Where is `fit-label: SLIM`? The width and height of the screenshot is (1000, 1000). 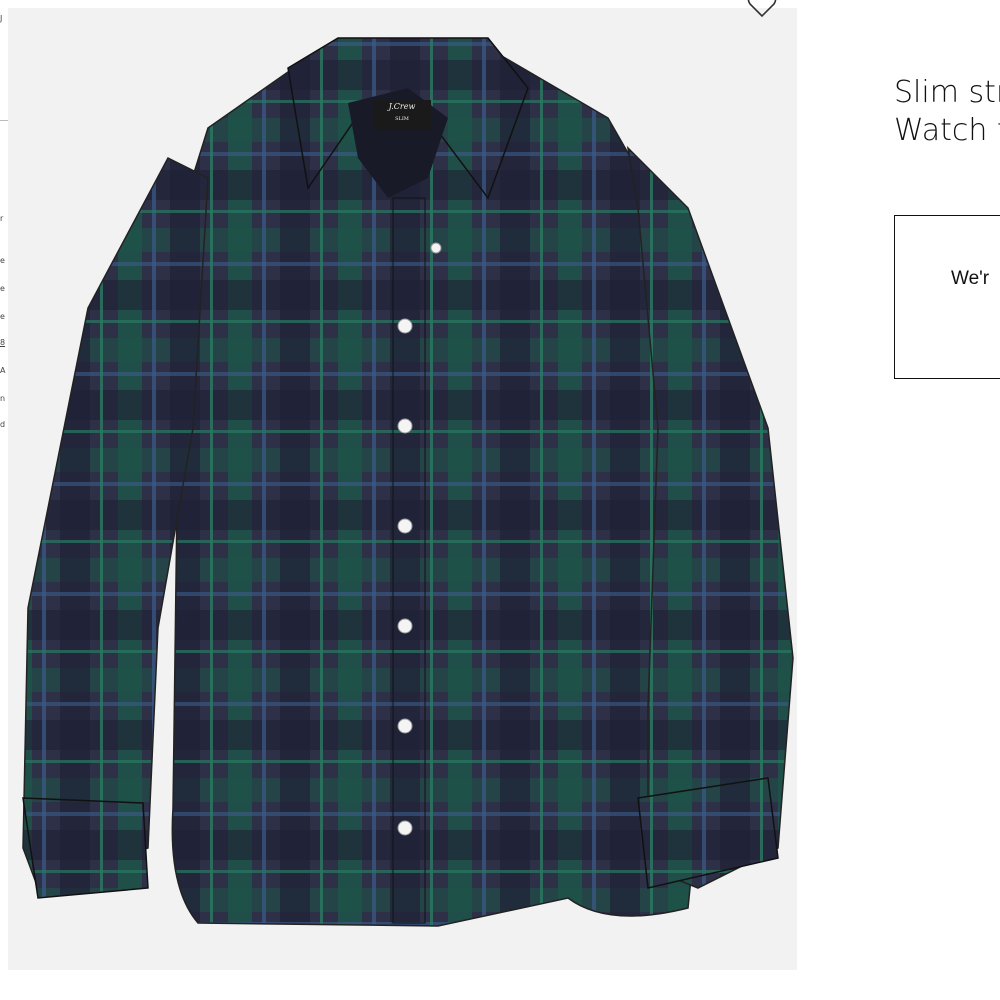
fit-label: SLIM is located at coordinates (402, 119).